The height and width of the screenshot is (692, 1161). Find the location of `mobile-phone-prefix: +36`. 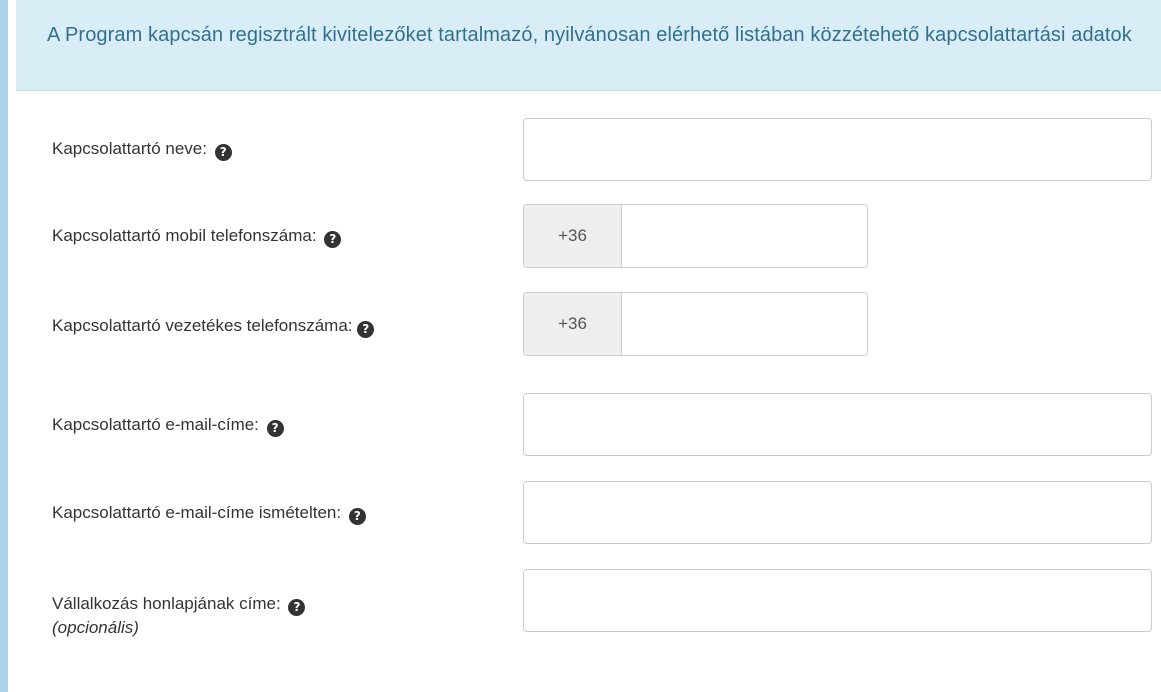

mobile-phone-prefix: +36 is located at coordinates (573, 236).